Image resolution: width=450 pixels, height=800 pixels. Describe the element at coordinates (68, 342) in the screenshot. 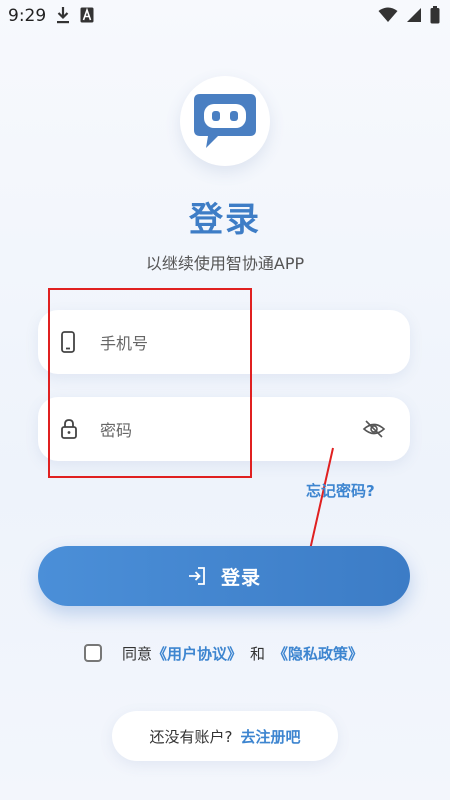

I see `phone-icon` at that location.